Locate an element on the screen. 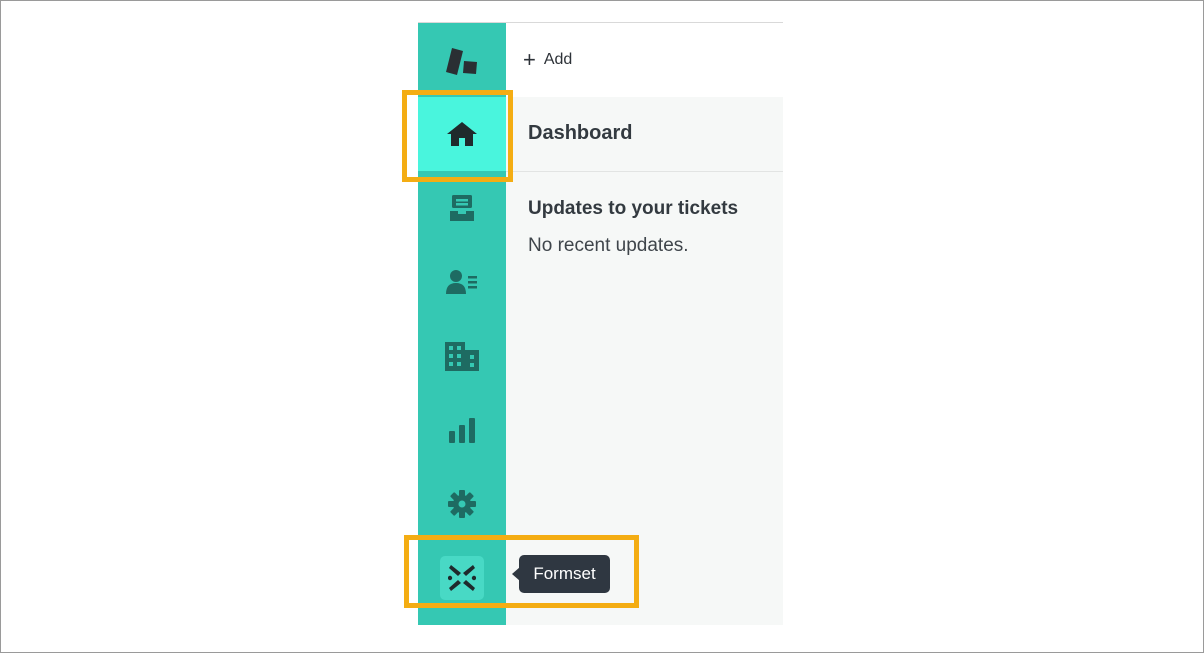 This screenshot has height=653, width=1204. contacts-icon is located at coordinates (461, 282).